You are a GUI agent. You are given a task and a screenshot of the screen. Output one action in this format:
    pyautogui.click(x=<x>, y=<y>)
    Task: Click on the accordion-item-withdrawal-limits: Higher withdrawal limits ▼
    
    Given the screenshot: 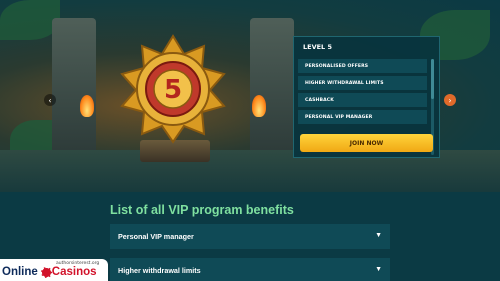 What is the action you would take?
    pyautogui.click(x=250, y=269)
    